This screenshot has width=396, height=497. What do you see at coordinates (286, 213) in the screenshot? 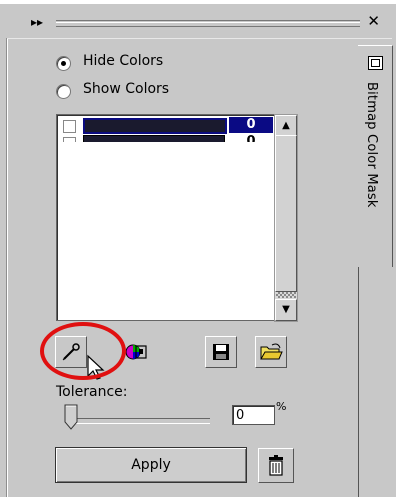
I see `scroll-thumb` at bounding box center [286, 213].